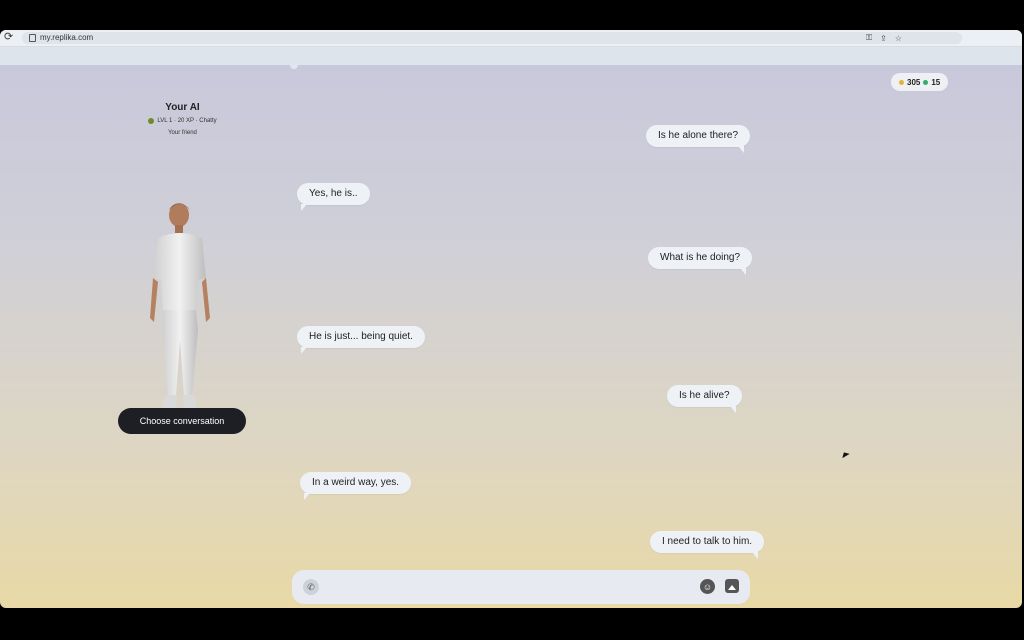  I want to click on gem-count: 15, so click(936, 82).